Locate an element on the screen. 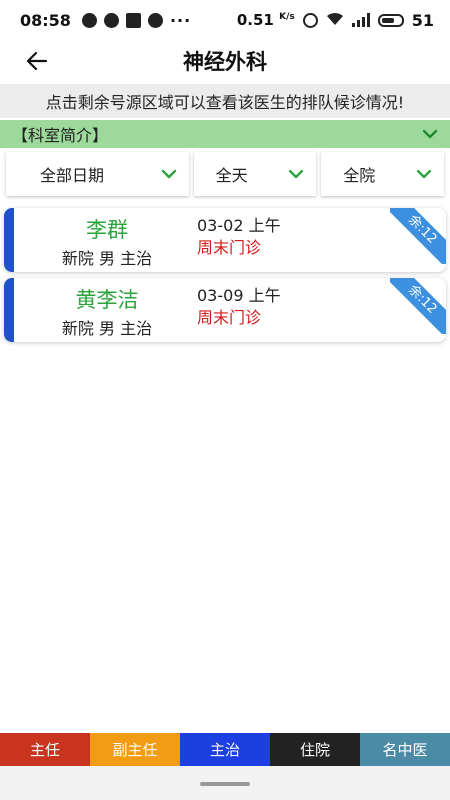  doctor-level-tabs: 主任 副主任 主治 住院 名中医 is located at coordinates (225, 749).